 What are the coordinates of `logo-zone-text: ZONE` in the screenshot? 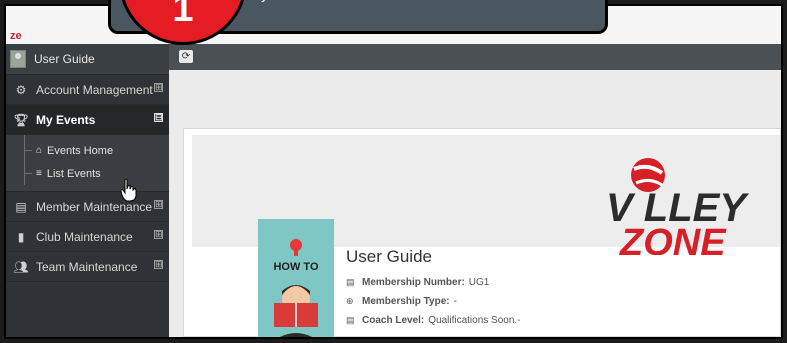 It's located at (673, 238).